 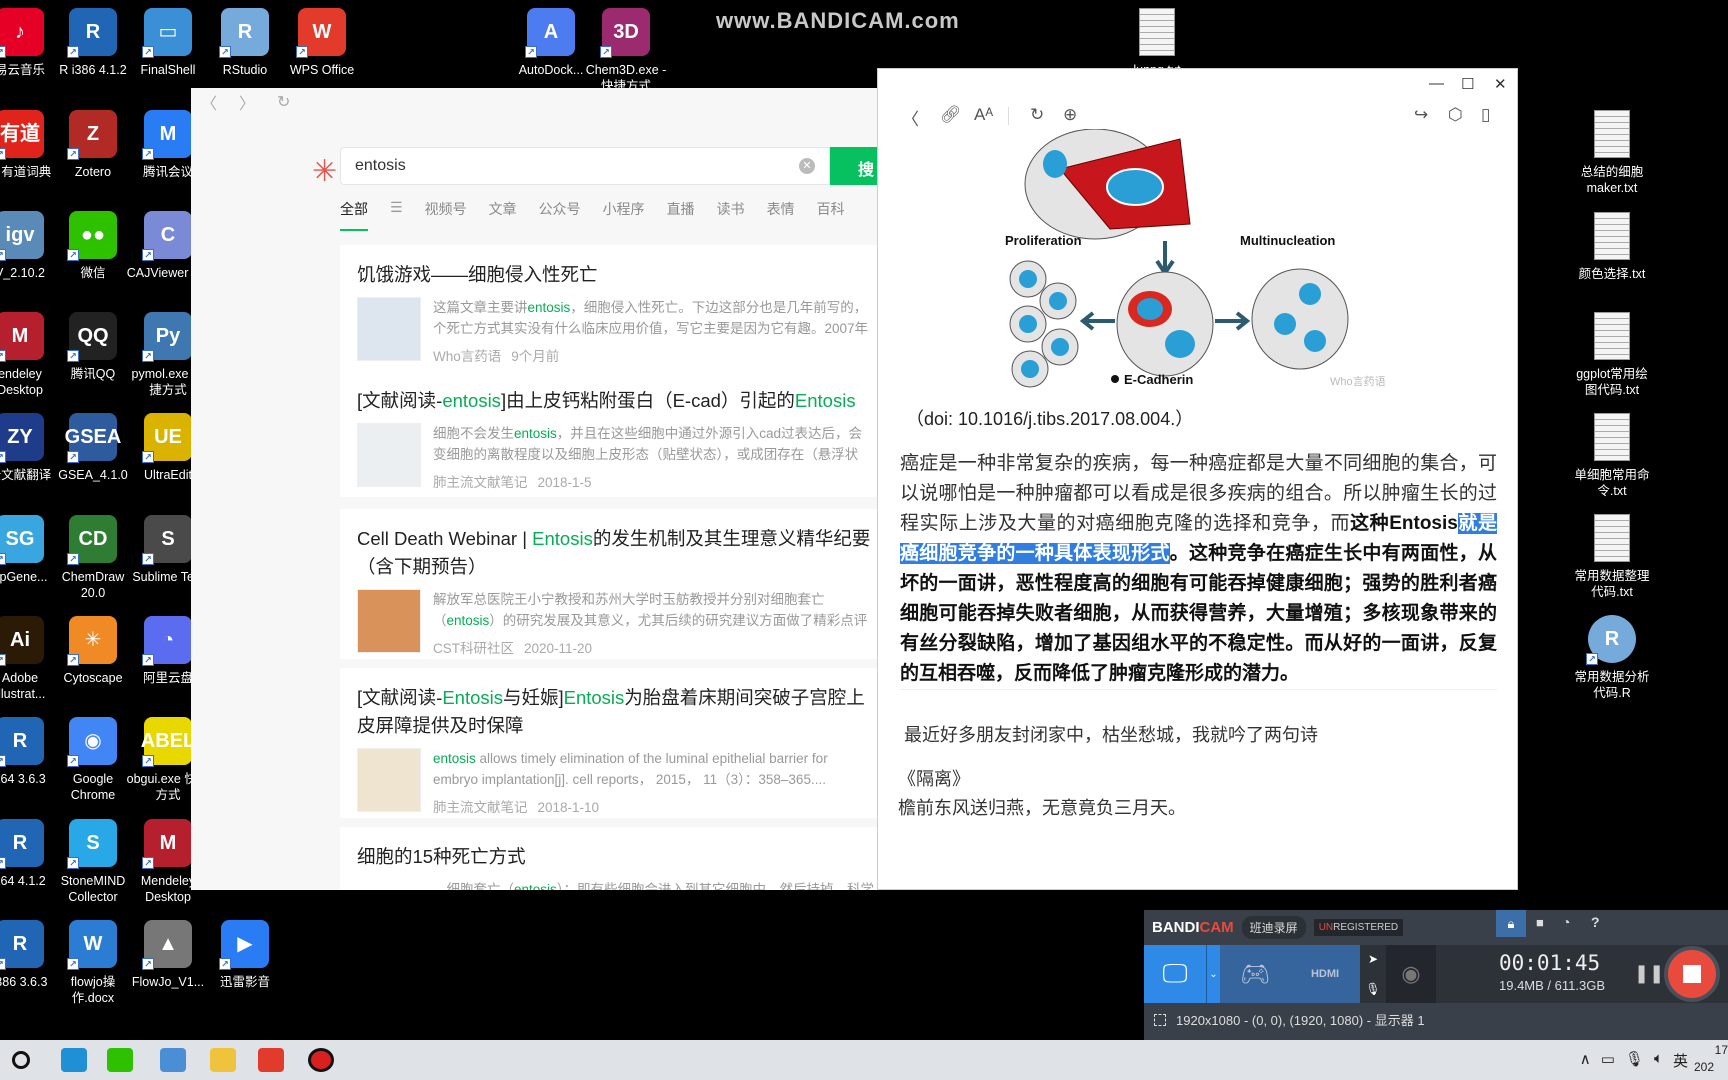 What do you see at coordinates (533, 697) in the screenshot?
I see `title-text: 与妊娠]` at bounding box center [533, 697].